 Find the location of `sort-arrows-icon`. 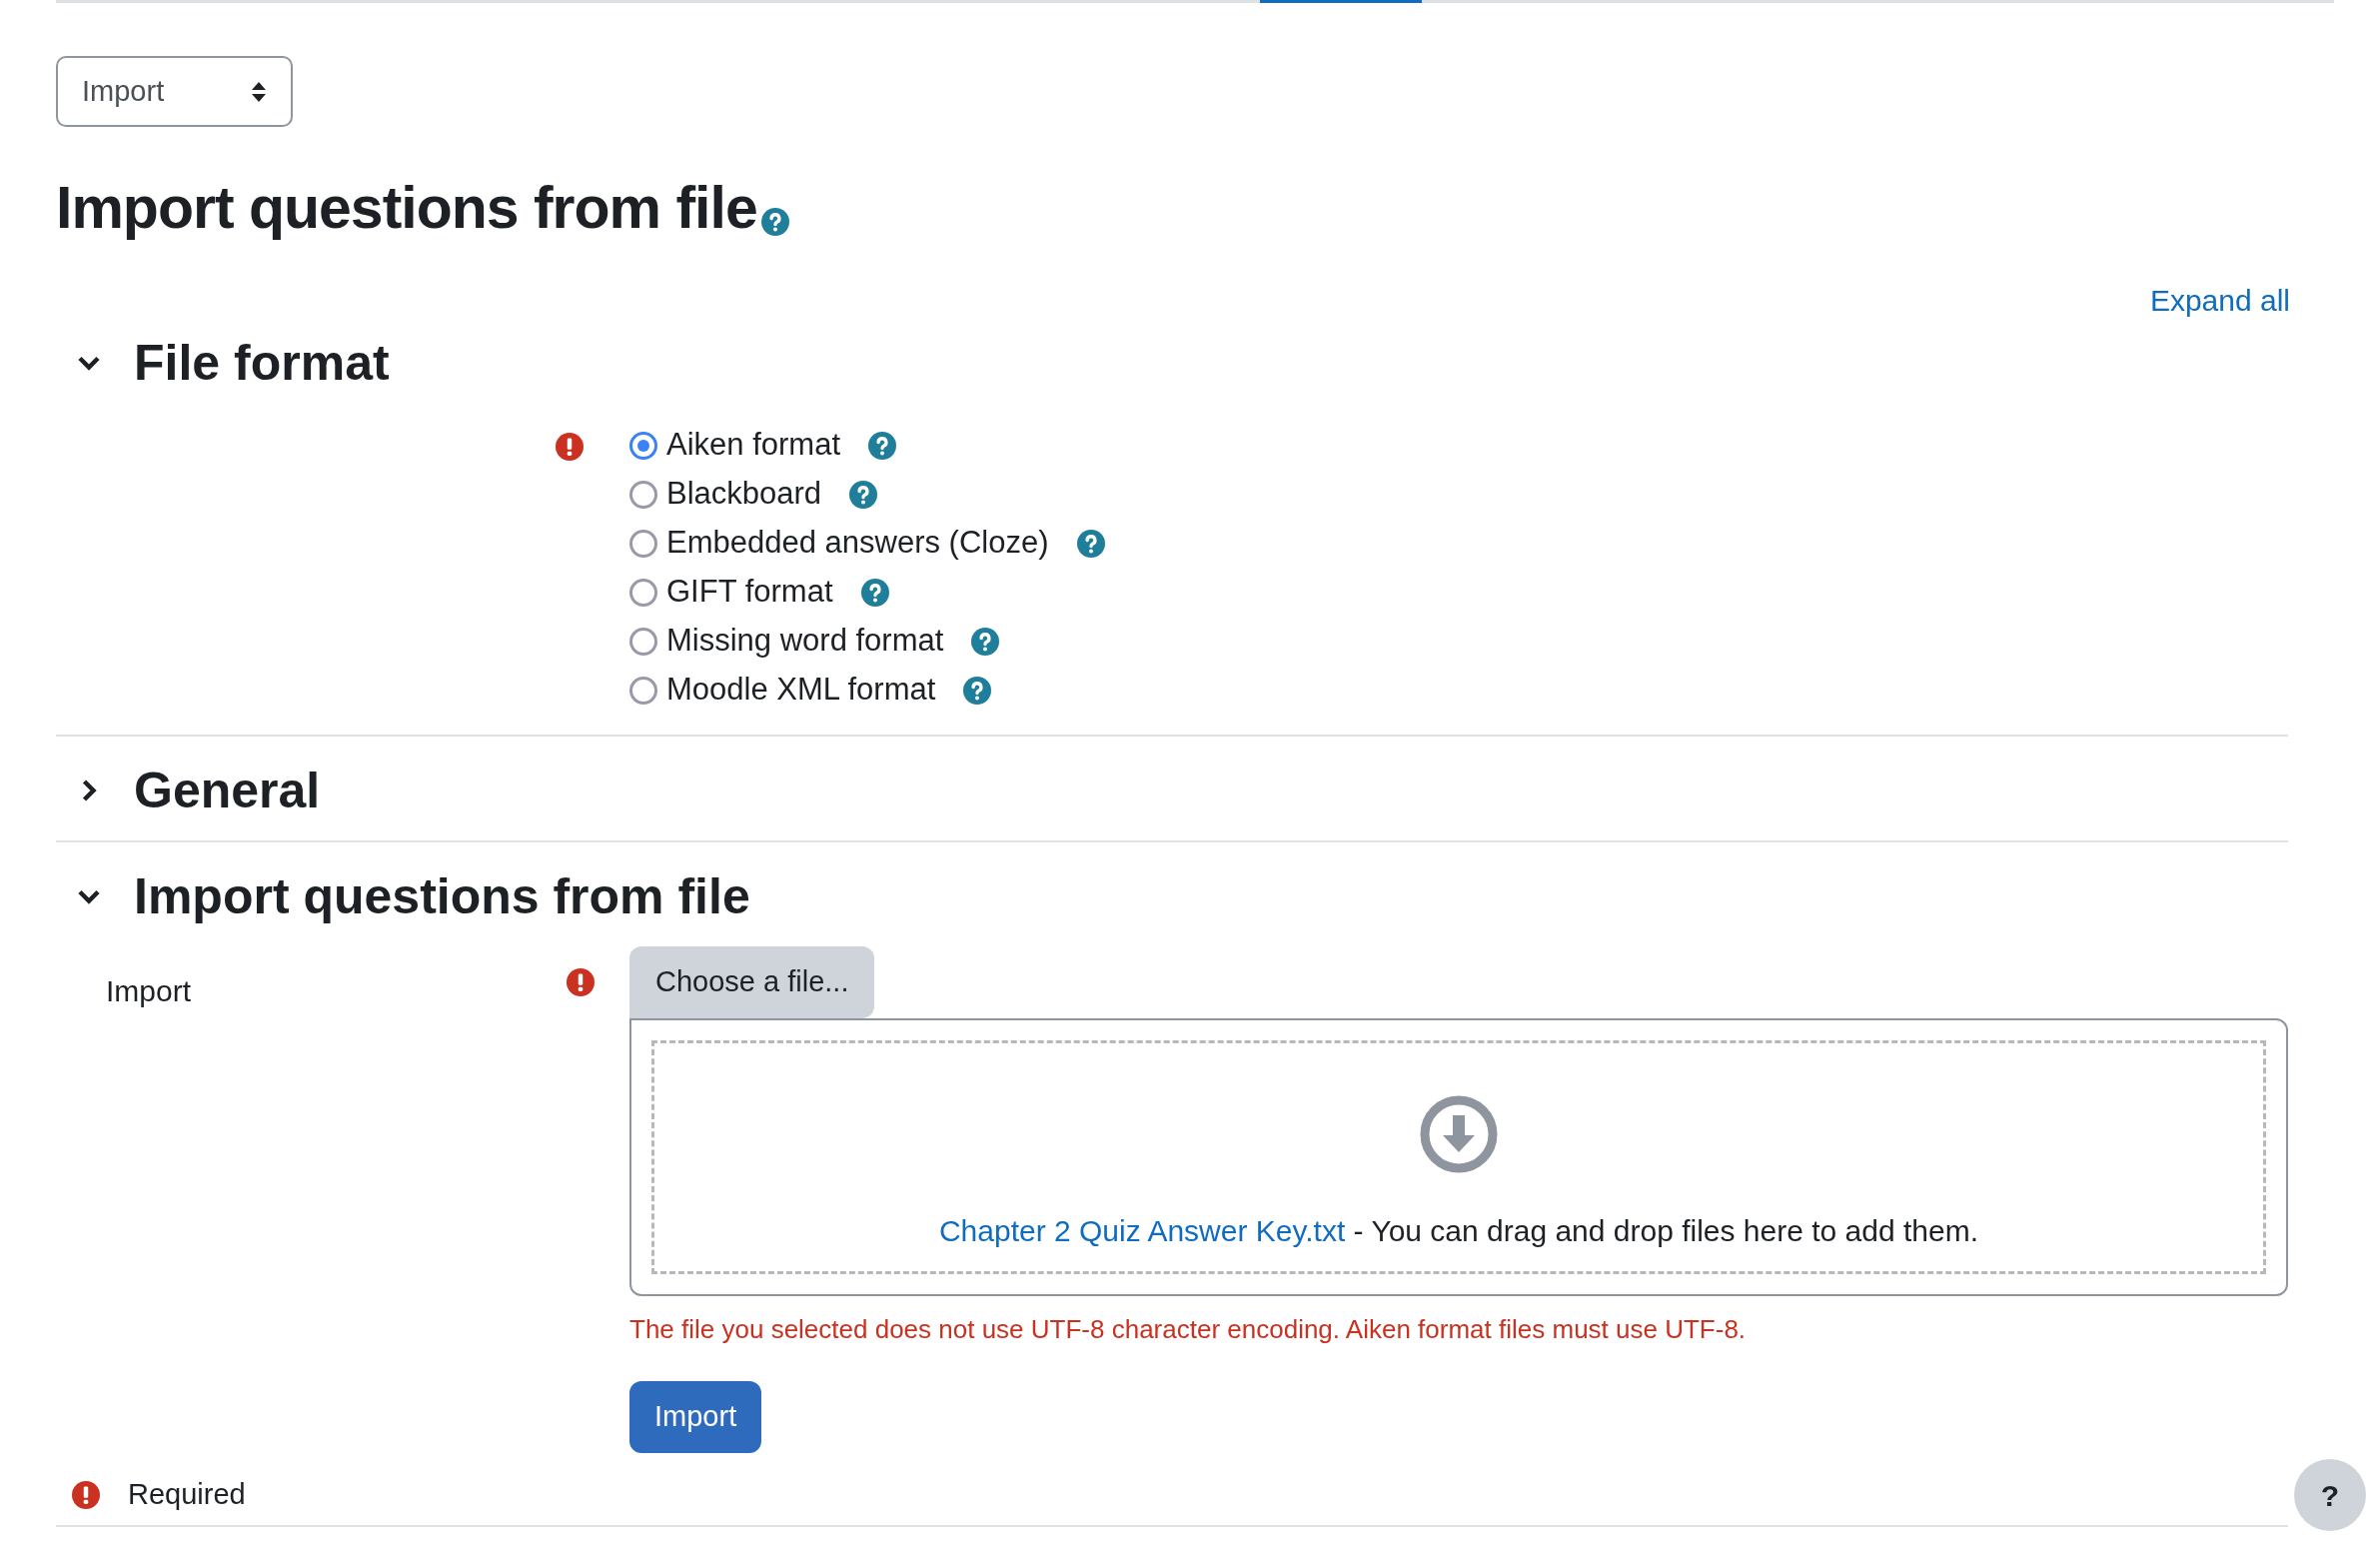

sort-arrows-icon is located at coordinates (259, 91).